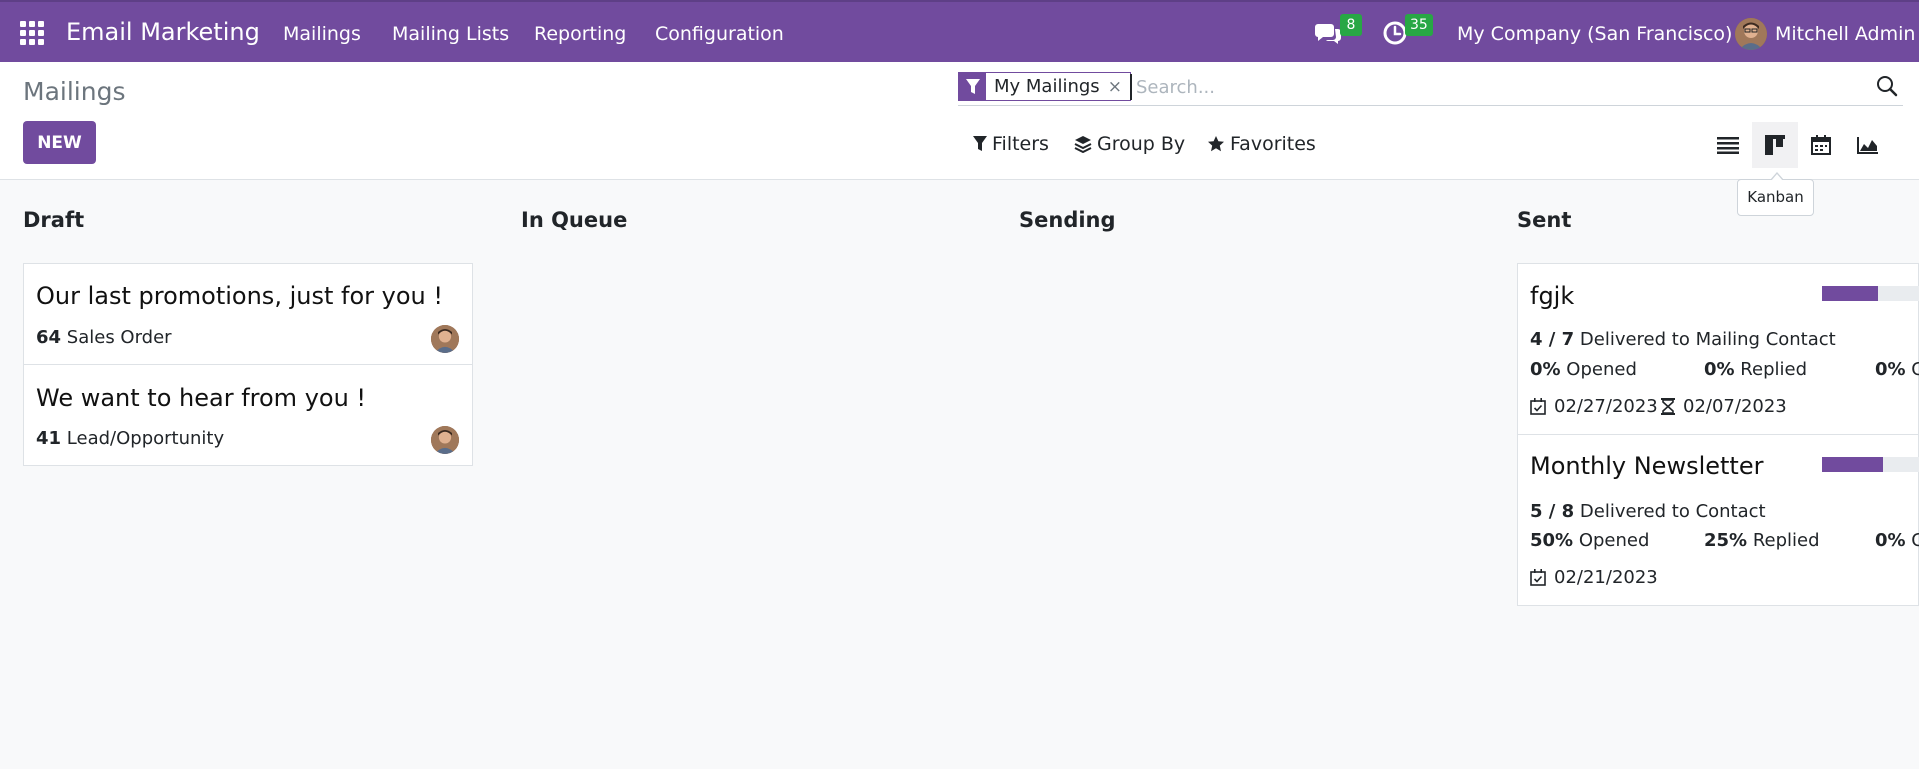  Describe the element at coordinates (1735, 406) in the screenshot. I see `schedule-date-value: 02/07/2023` at that location.